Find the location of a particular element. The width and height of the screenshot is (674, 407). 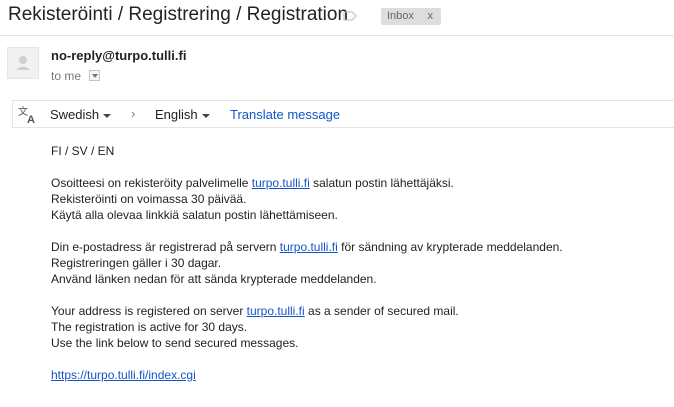

en-text: as a sender of secured mail. is located at coordinates (381, 311).